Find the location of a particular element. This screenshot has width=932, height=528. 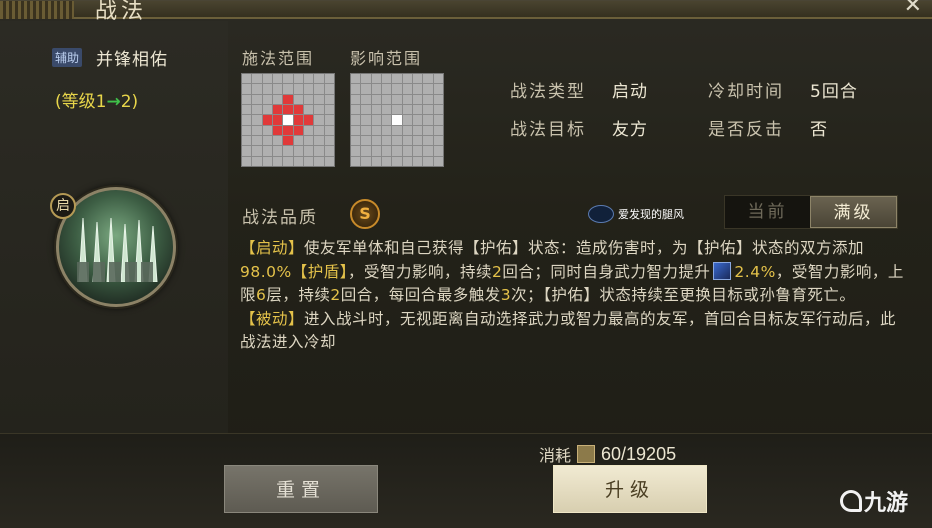

desc-keyword: 【启动】 is located at coordinates (272, 248).